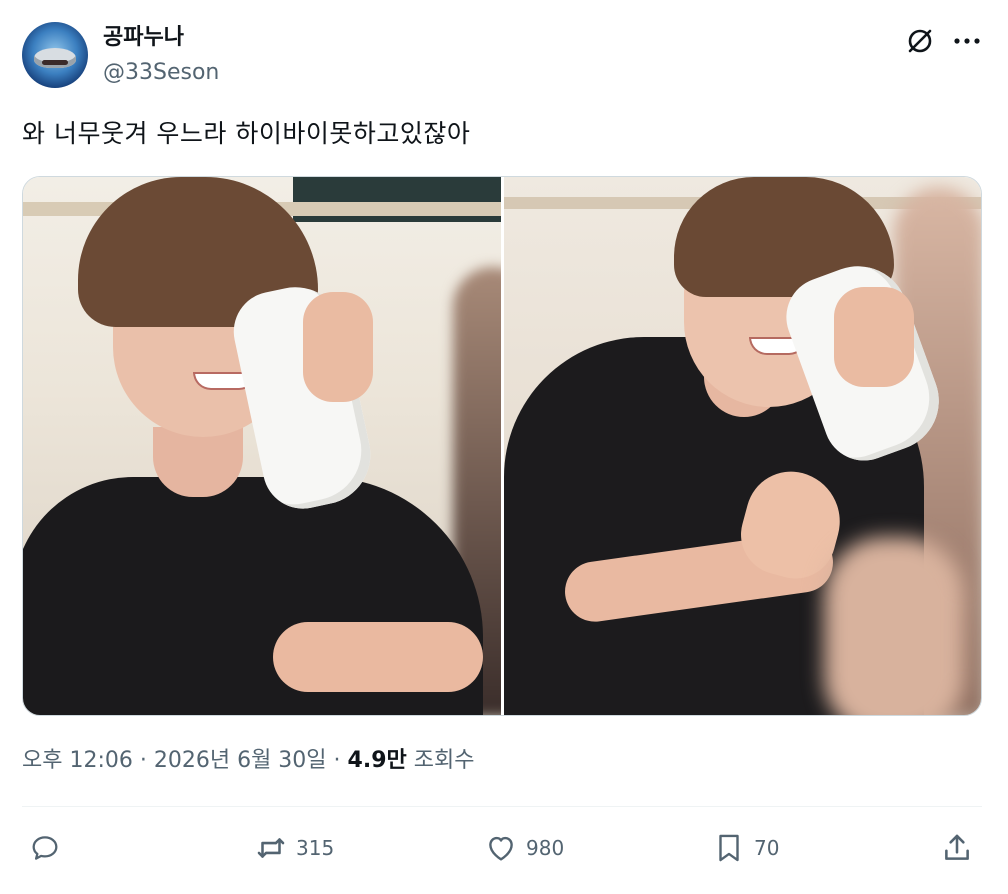 Image resolution: width=1008 pixels, height=894 pixels. Describe the element at coordinates (271, 848) in the screenshot. I see `repost-icon` at that location.